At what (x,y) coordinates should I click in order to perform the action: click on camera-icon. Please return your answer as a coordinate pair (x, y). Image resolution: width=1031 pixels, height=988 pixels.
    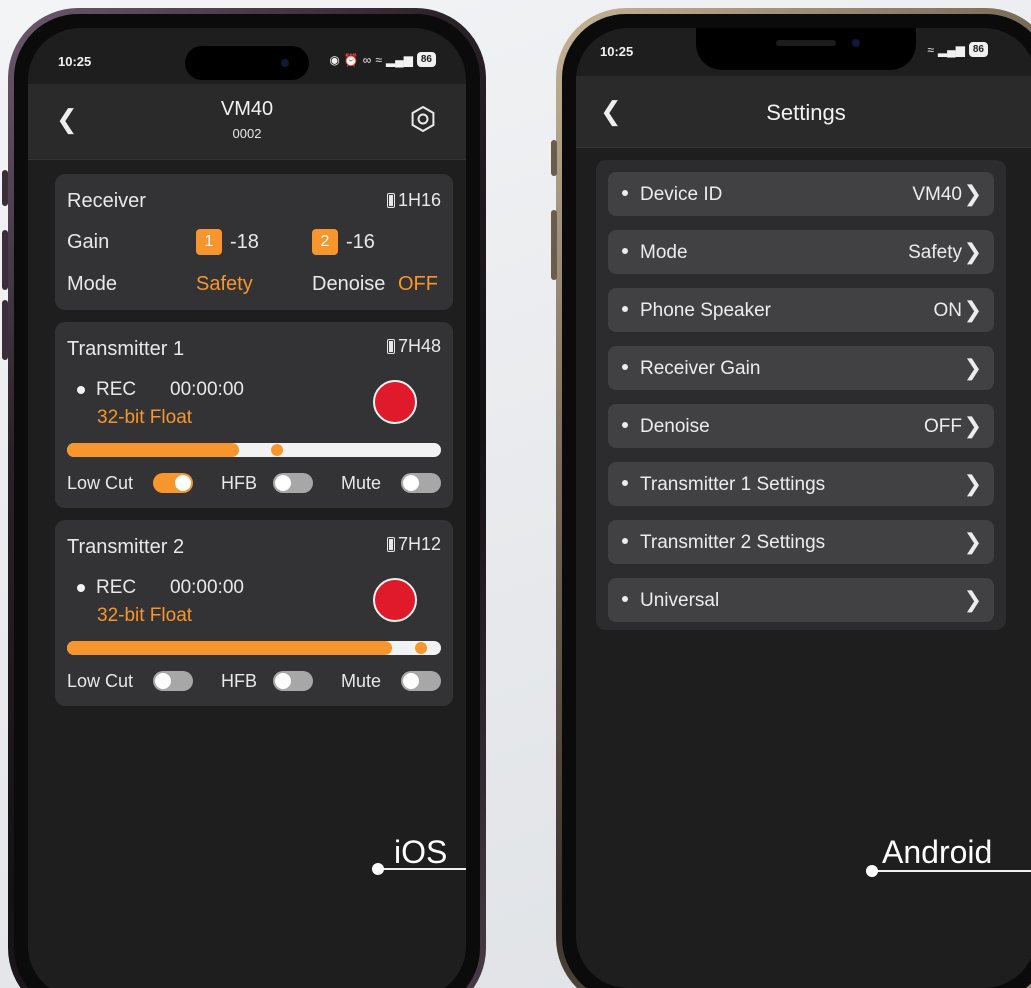
    Looking at the image, I should click on (285, 63).